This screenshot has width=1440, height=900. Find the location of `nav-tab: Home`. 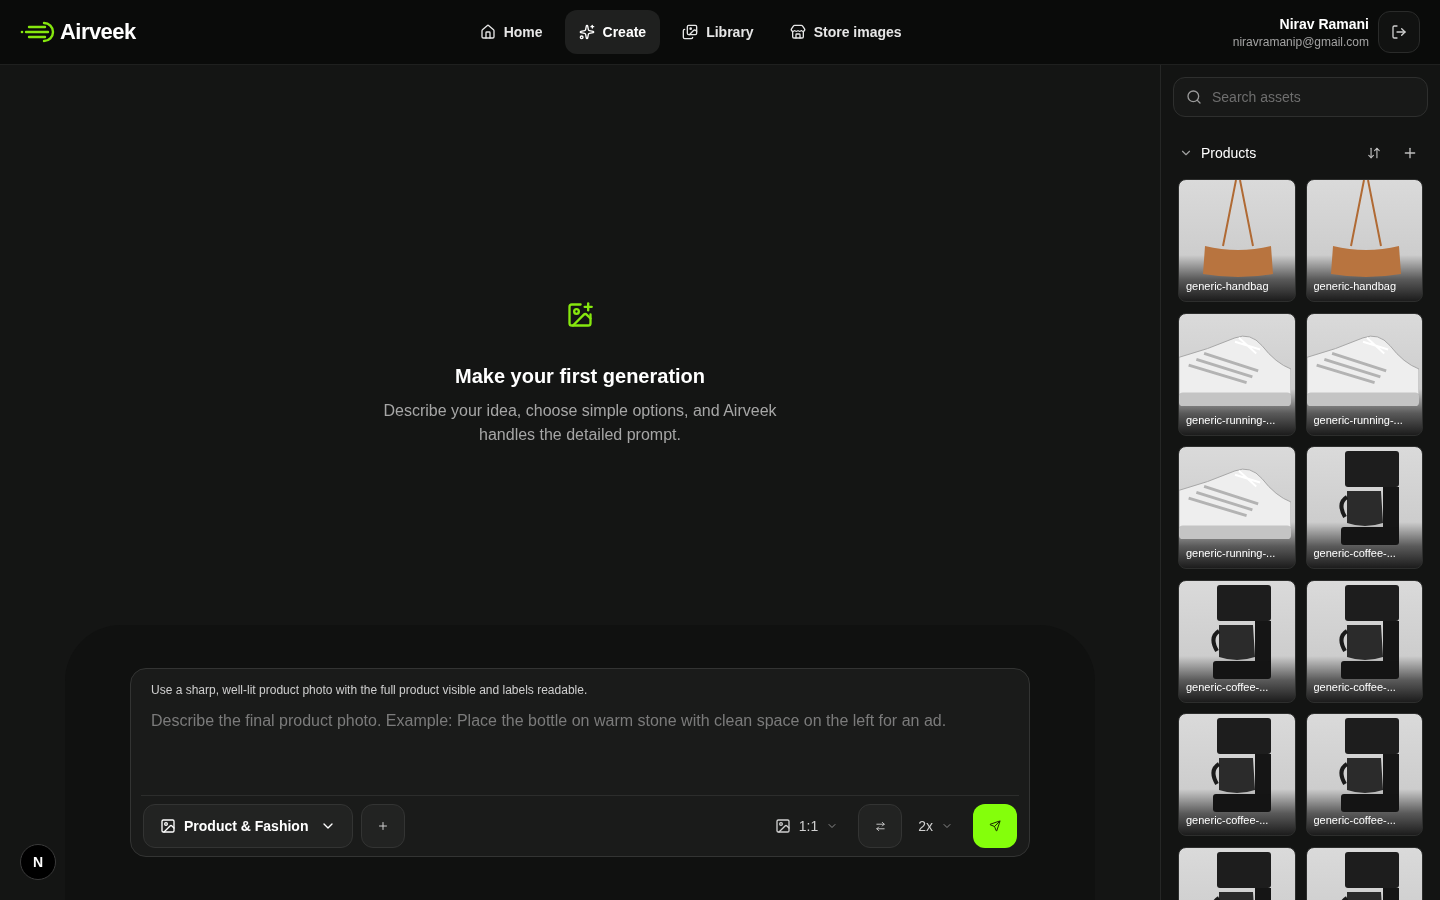

nav-tab: Home is located at coordinates (511, 32).